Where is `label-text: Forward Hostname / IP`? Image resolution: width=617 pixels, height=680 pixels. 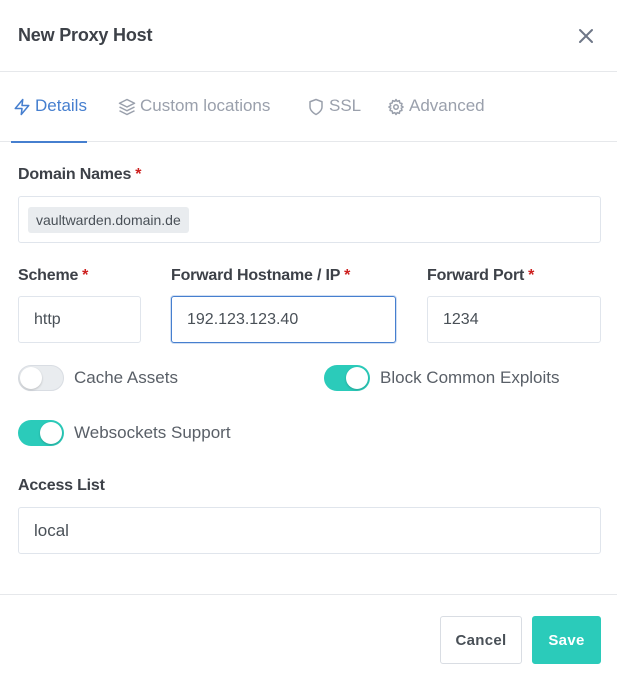 label-text: Forward Hostname / IP is located at coordinates (256, 275).